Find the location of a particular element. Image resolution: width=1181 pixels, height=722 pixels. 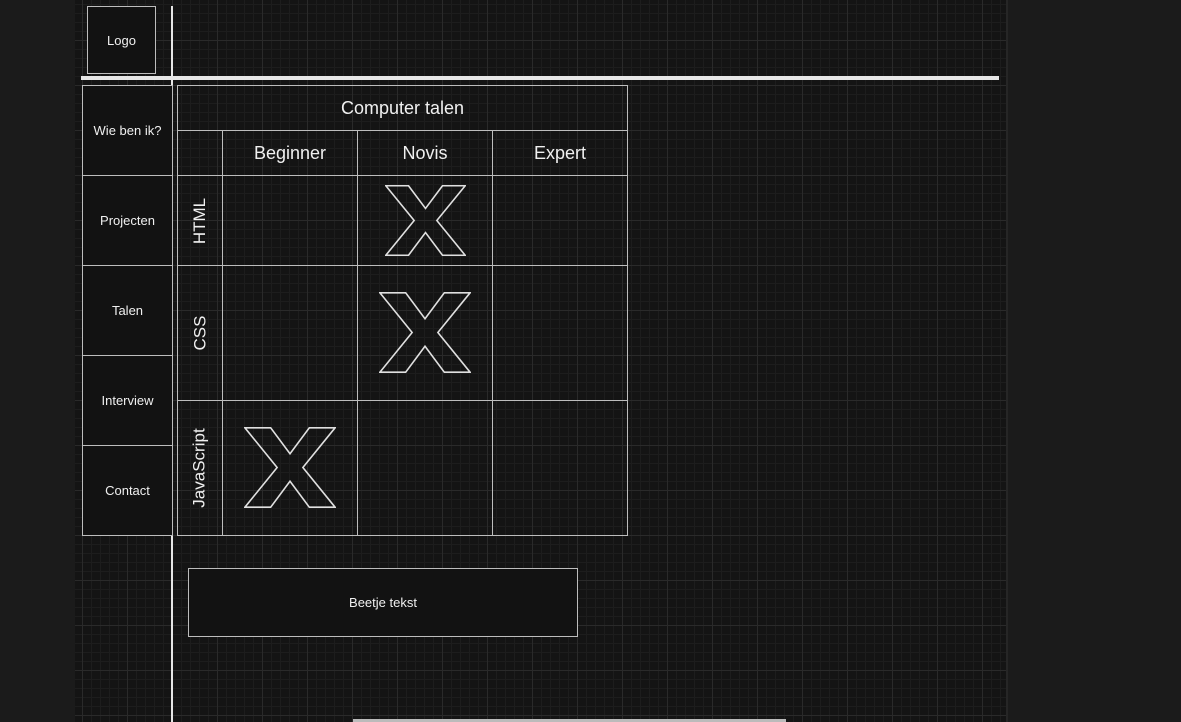

nav-item-projecten: Projecten is located at coordinates (127, 220).